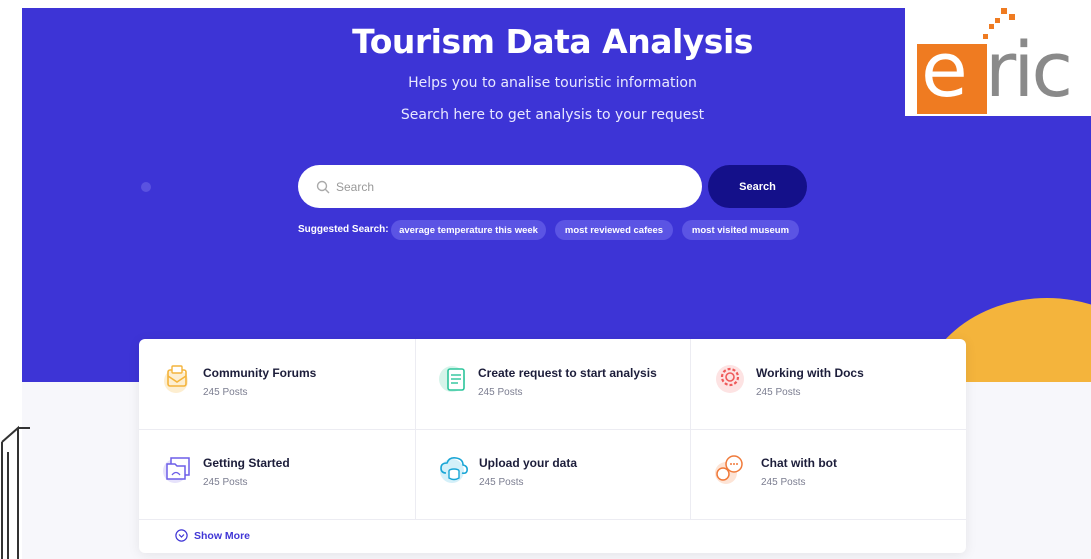  I want to click on category-name: Create request to start analysis, so click(567, 373).